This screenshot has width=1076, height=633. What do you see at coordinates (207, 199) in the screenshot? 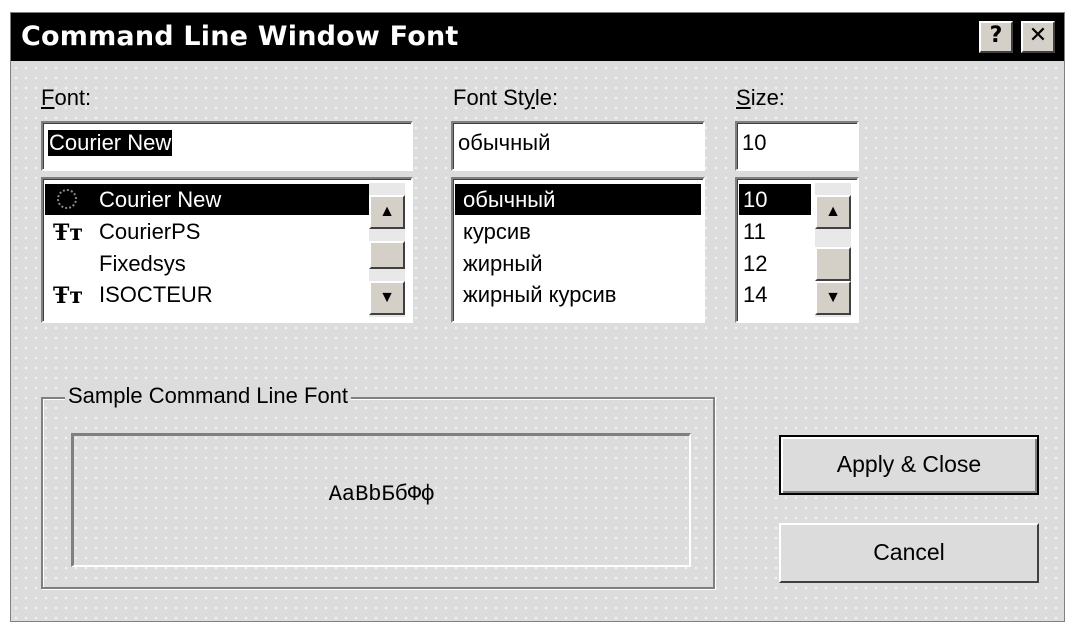
I see `list-item: Courier New` at bounding box center [207, 199].